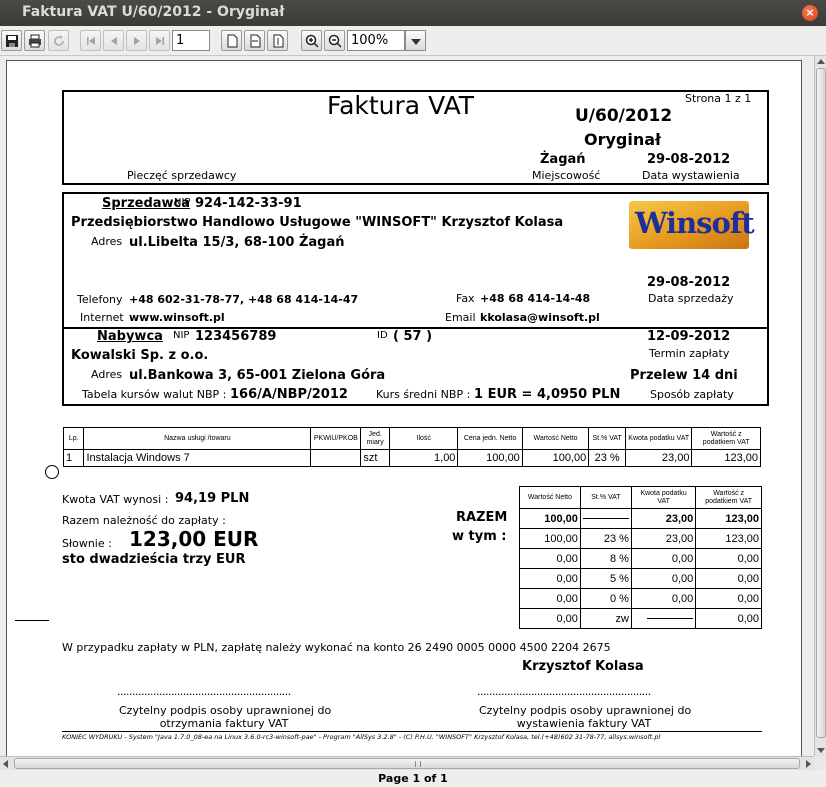 This screenshot has height=787, width=826. What do you see at coordinates (336, 438) in the screenshot?
I see `col-header: PKWiU/PKOB` at bounding box center [336, 438].